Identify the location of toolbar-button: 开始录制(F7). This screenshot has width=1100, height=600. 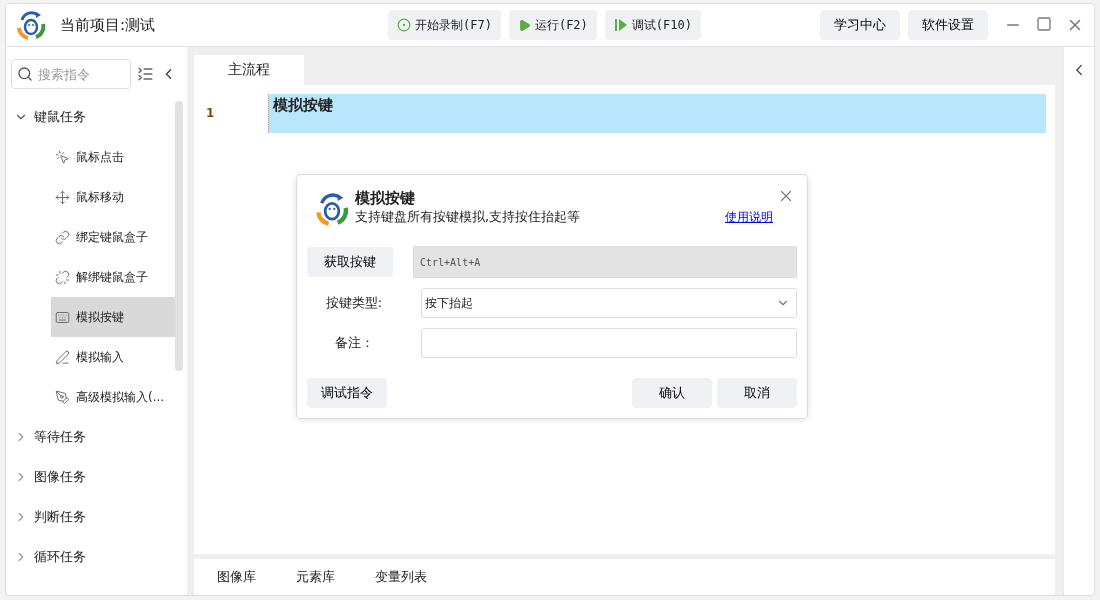
(444, 25).